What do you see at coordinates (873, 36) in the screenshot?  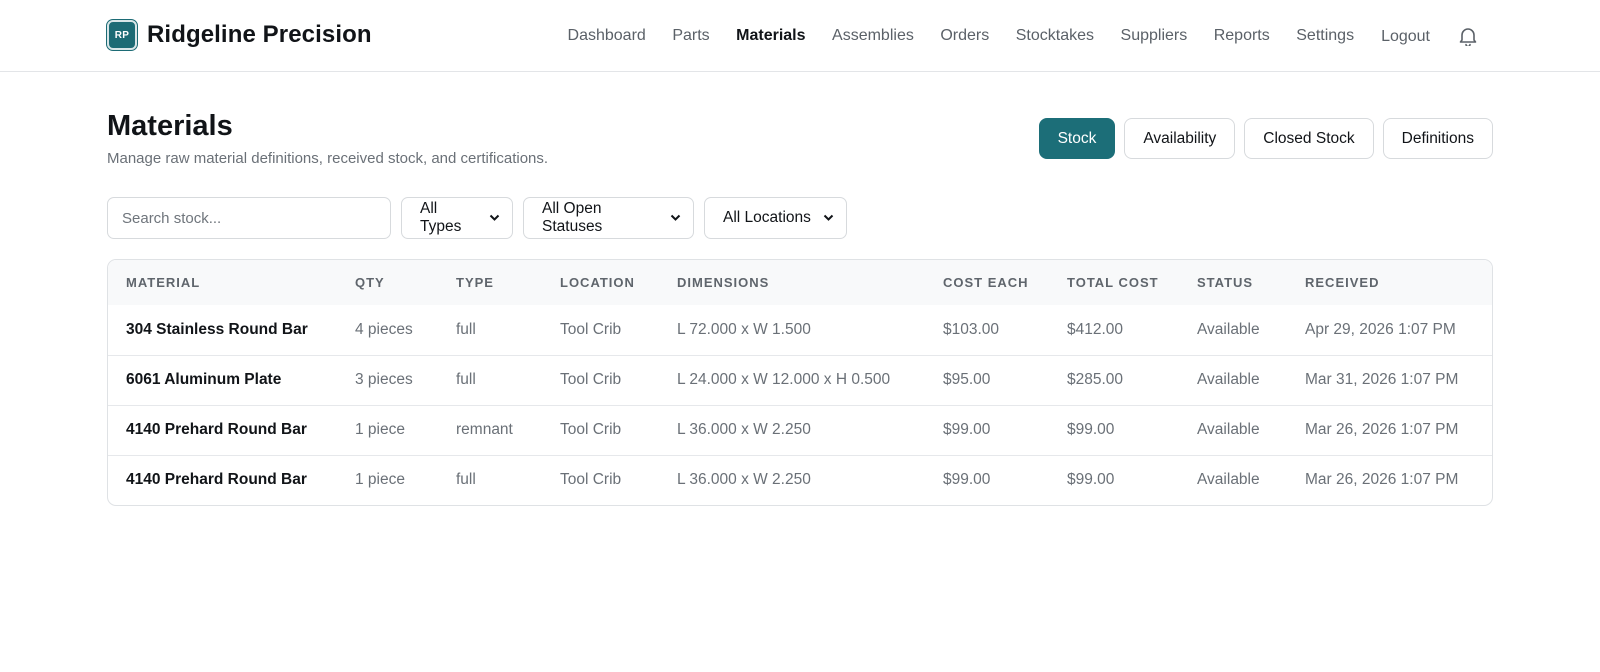 I see `nav-assemblies: Assemblies` at bounding box center [873, 36].